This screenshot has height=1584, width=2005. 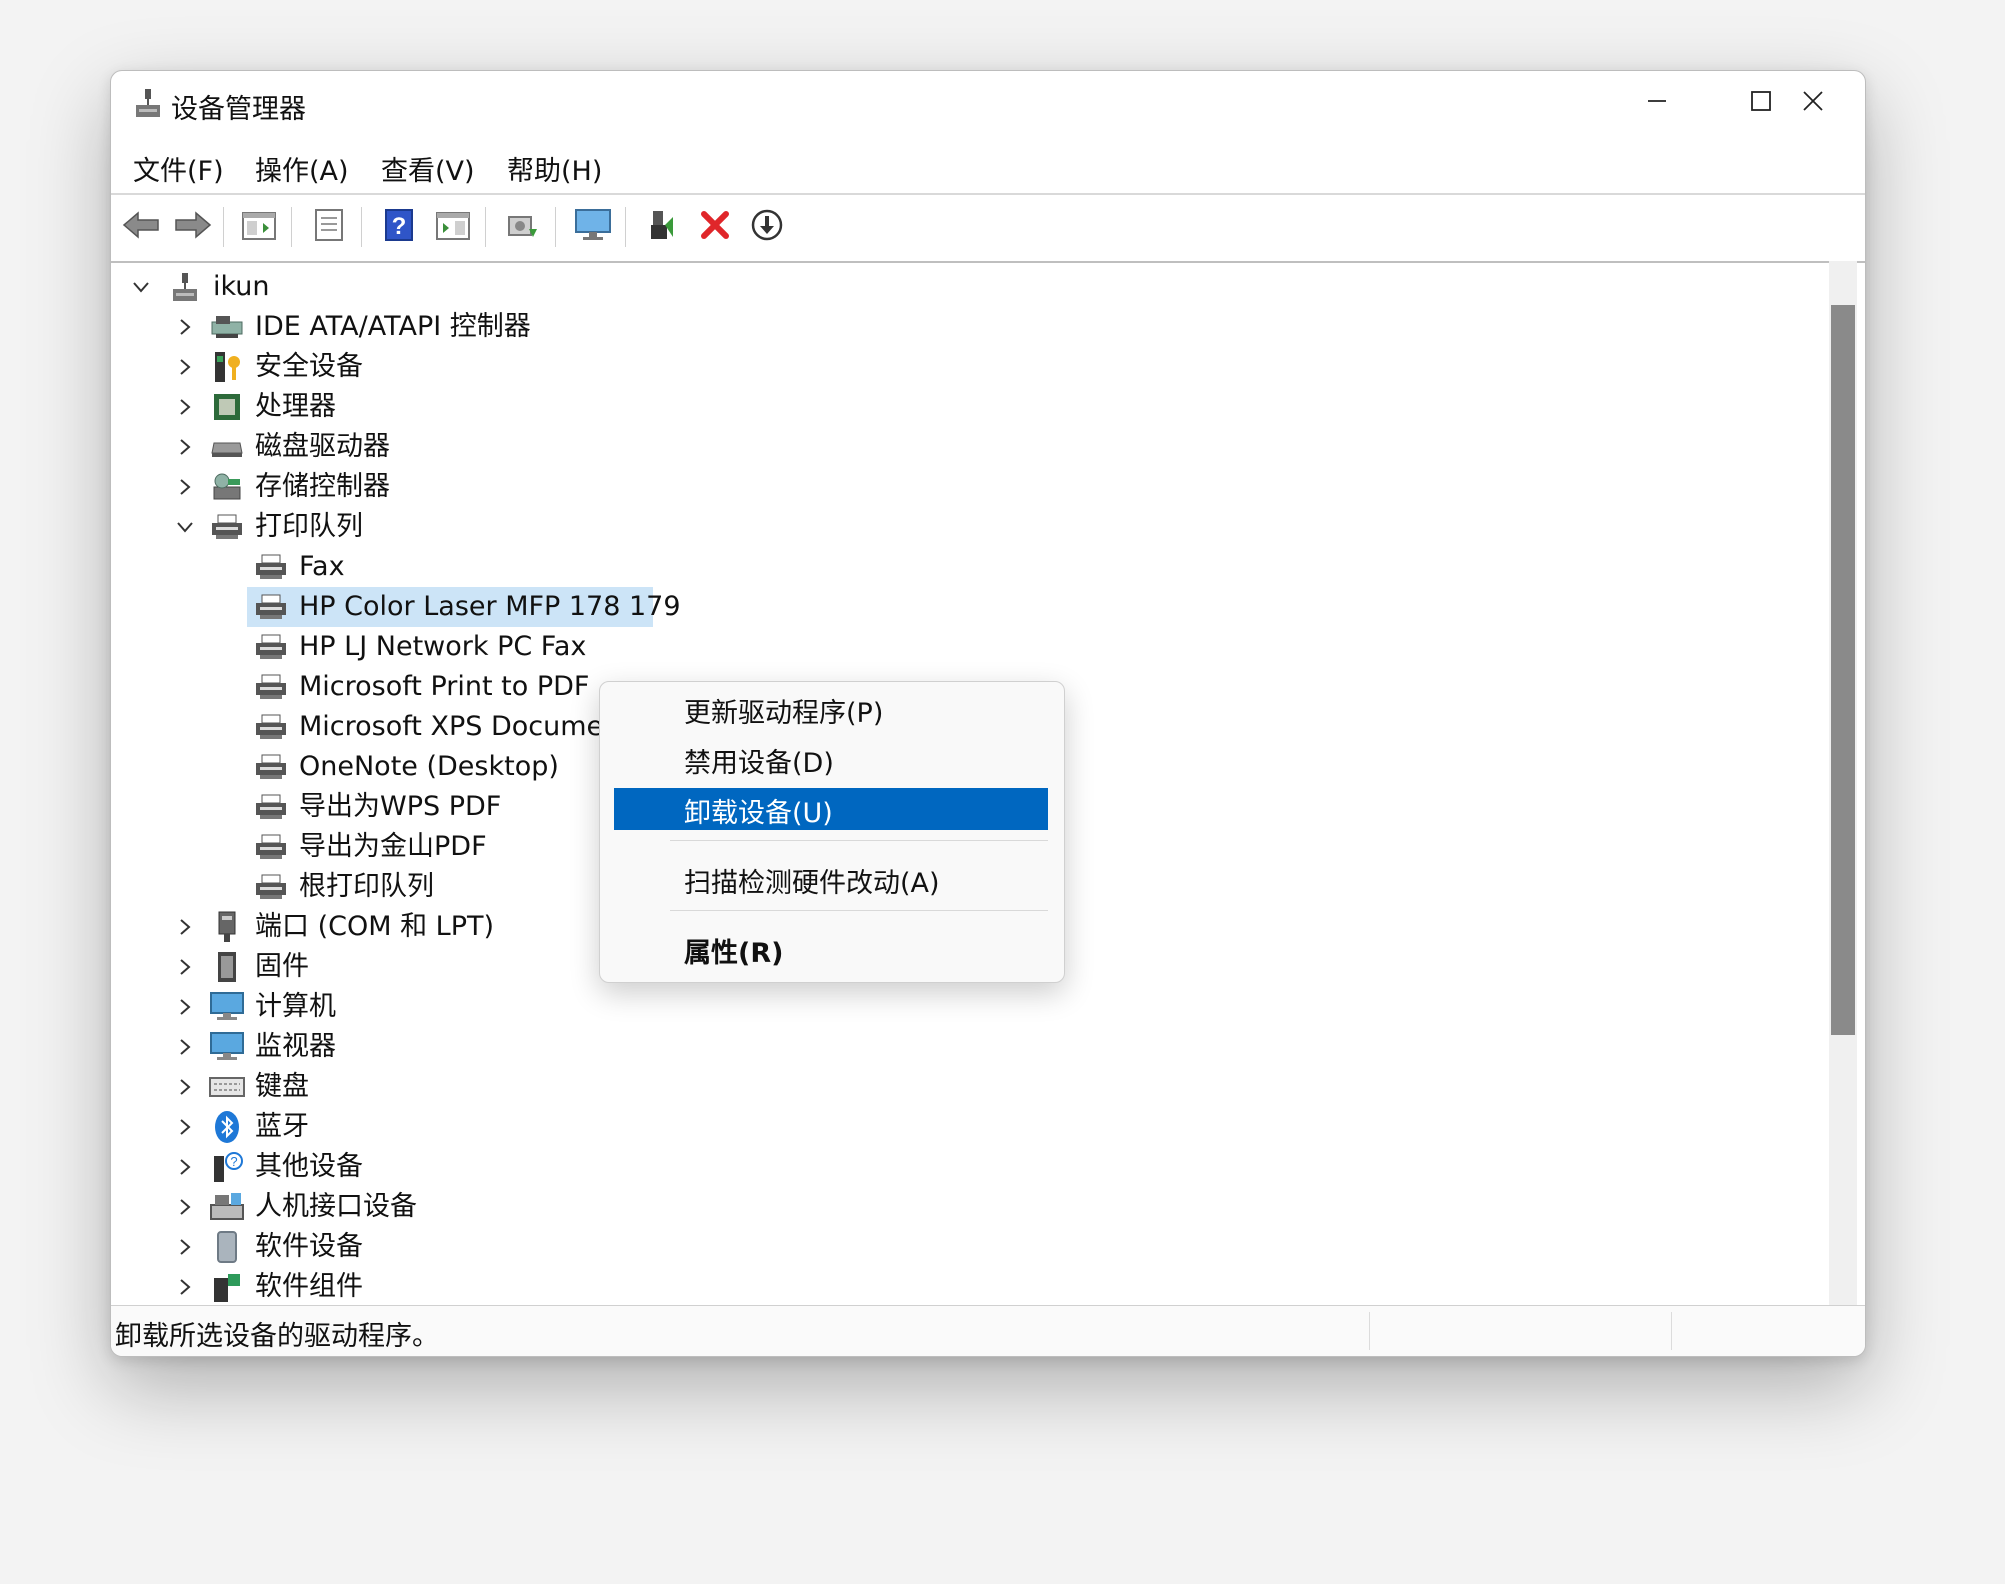 I want to click on tree-category-processor: 处理器, so click(x=965, y=407).